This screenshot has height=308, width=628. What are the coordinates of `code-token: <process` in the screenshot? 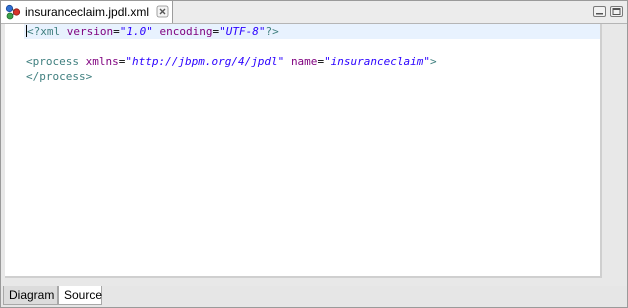 It's located at (56, 61).